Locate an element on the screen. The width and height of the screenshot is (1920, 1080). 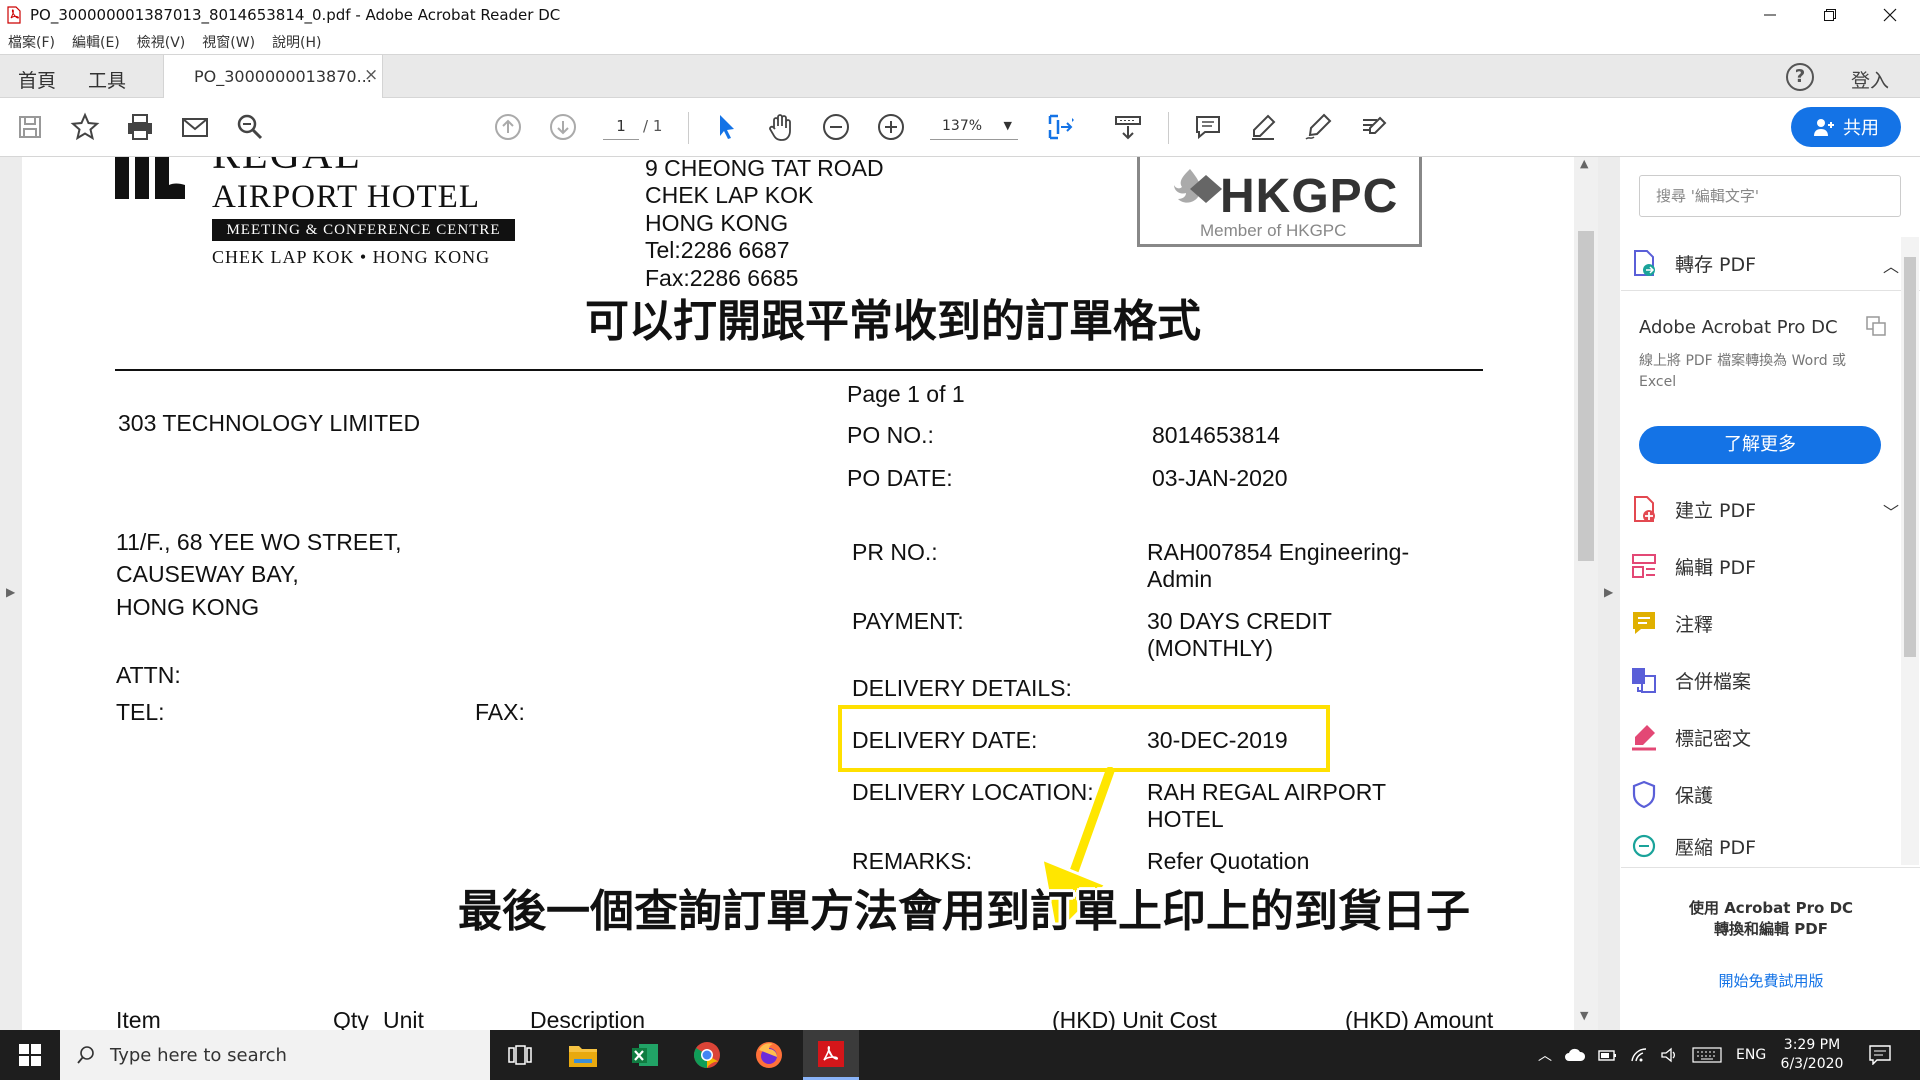
find-button is located at coordinates (250, 127).